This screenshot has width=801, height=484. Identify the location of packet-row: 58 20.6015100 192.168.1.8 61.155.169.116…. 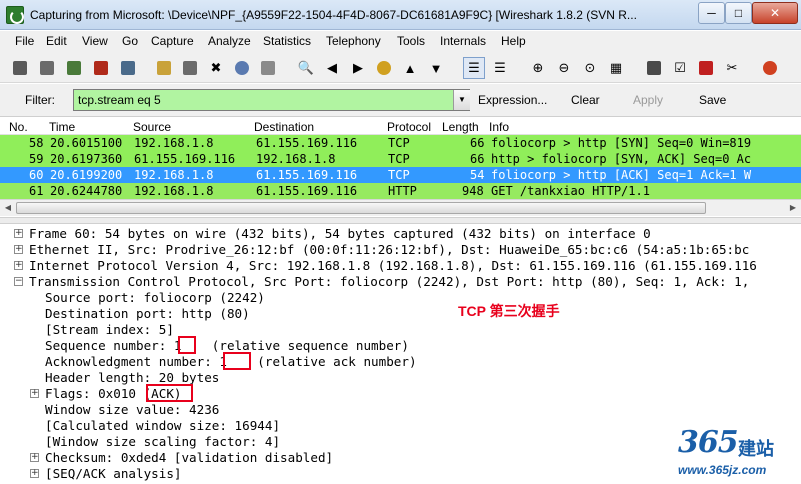
(400, 143).